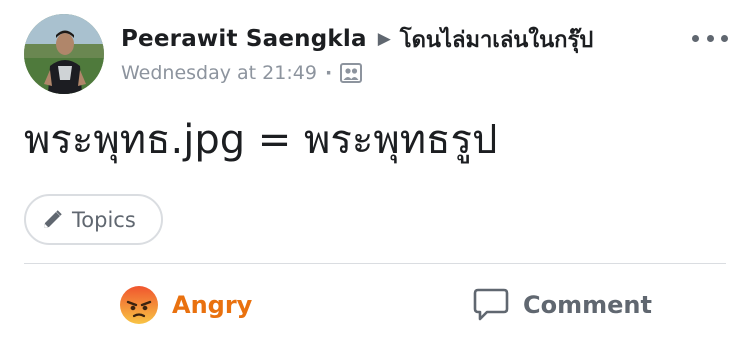 The width and height of the screenshot is (750, 351). Describe the element at coordinates (587, 305) in the screenshot. I see `comment-label: Comment` at that location.